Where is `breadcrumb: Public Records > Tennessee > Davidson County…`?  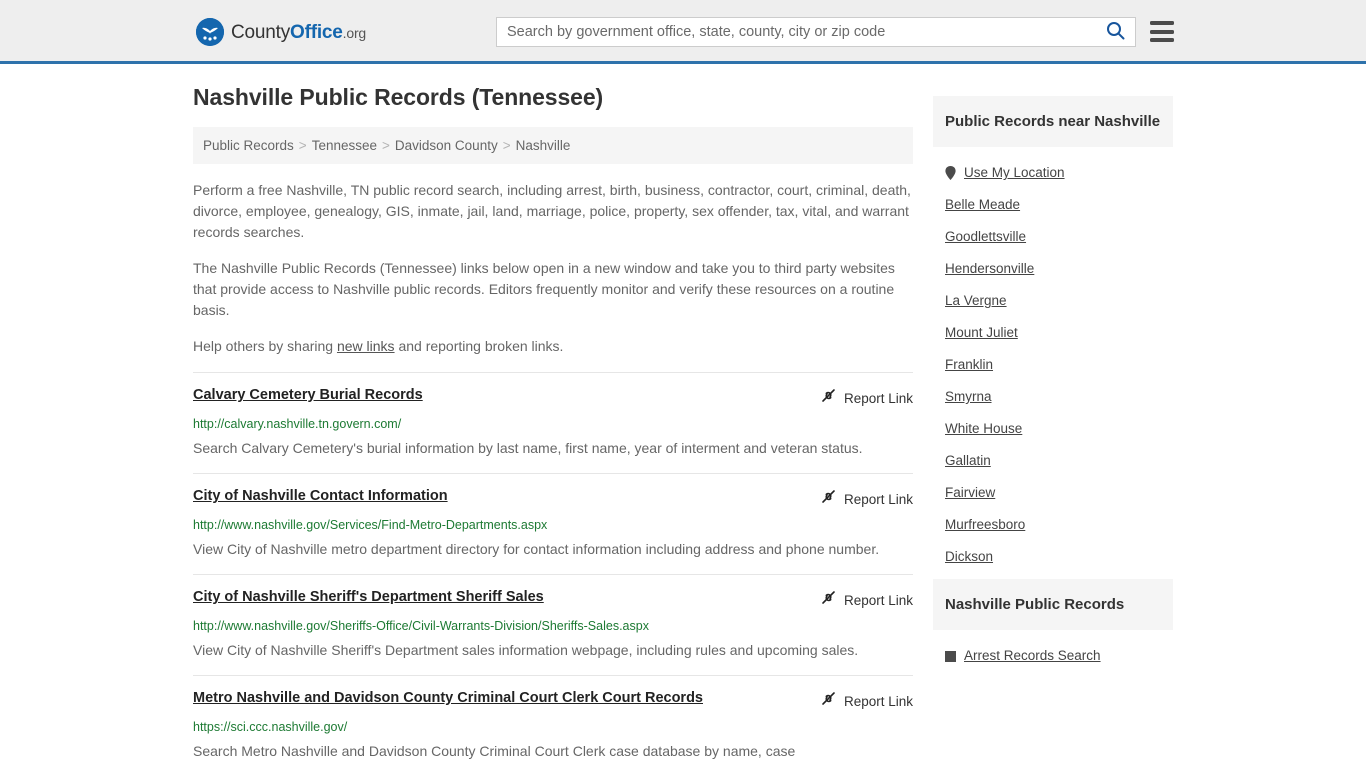
breadcrumb: Public Records > Tennessee > Davidson County… is located at coordinates (553, 145).